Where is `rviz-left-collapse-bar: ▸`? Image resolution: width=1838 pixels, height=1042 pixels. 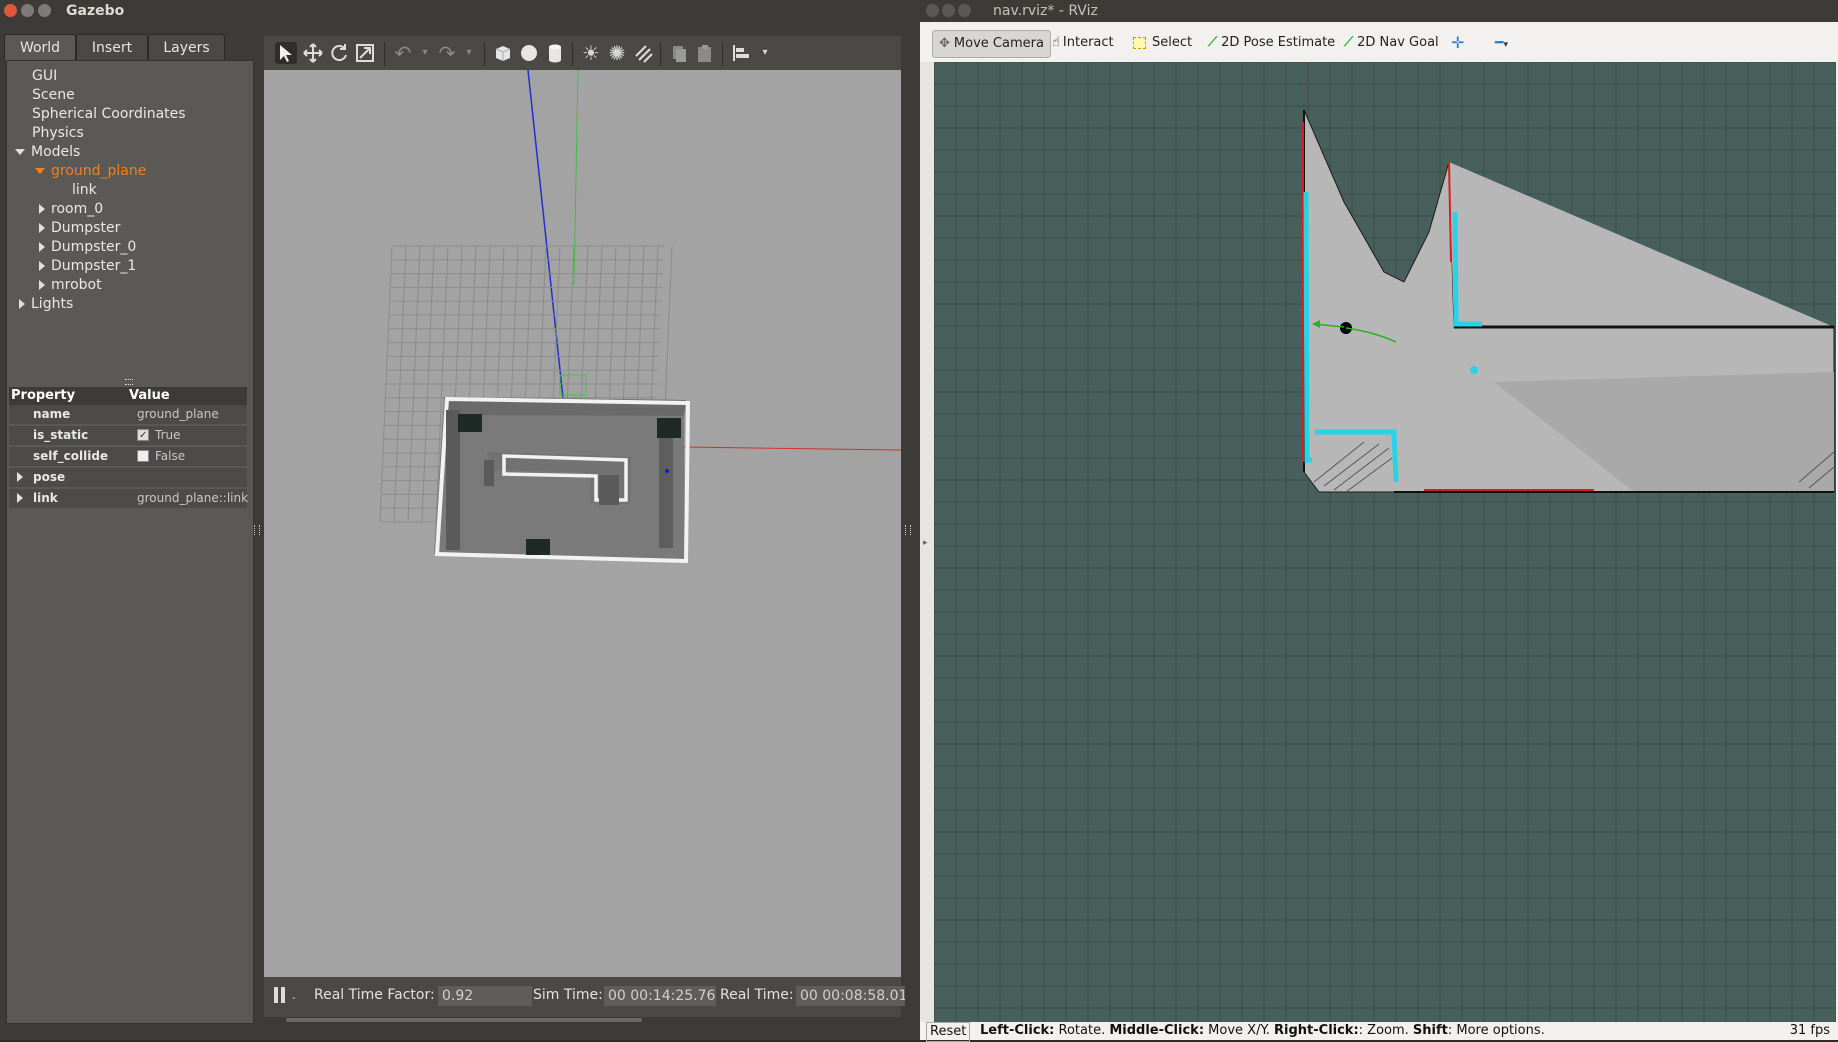
rviz-left-collapse-bar: ▸ is located at coordinates (927, 542).